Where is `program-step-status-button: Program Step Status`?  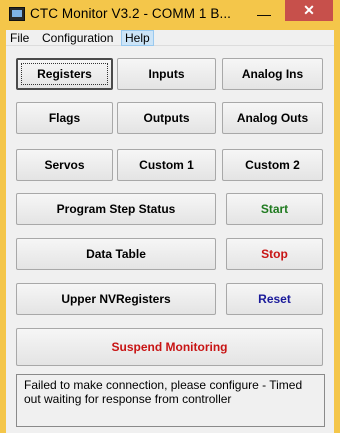
program-step-status-button: Program Step Status is located at coordinates (116, 209).